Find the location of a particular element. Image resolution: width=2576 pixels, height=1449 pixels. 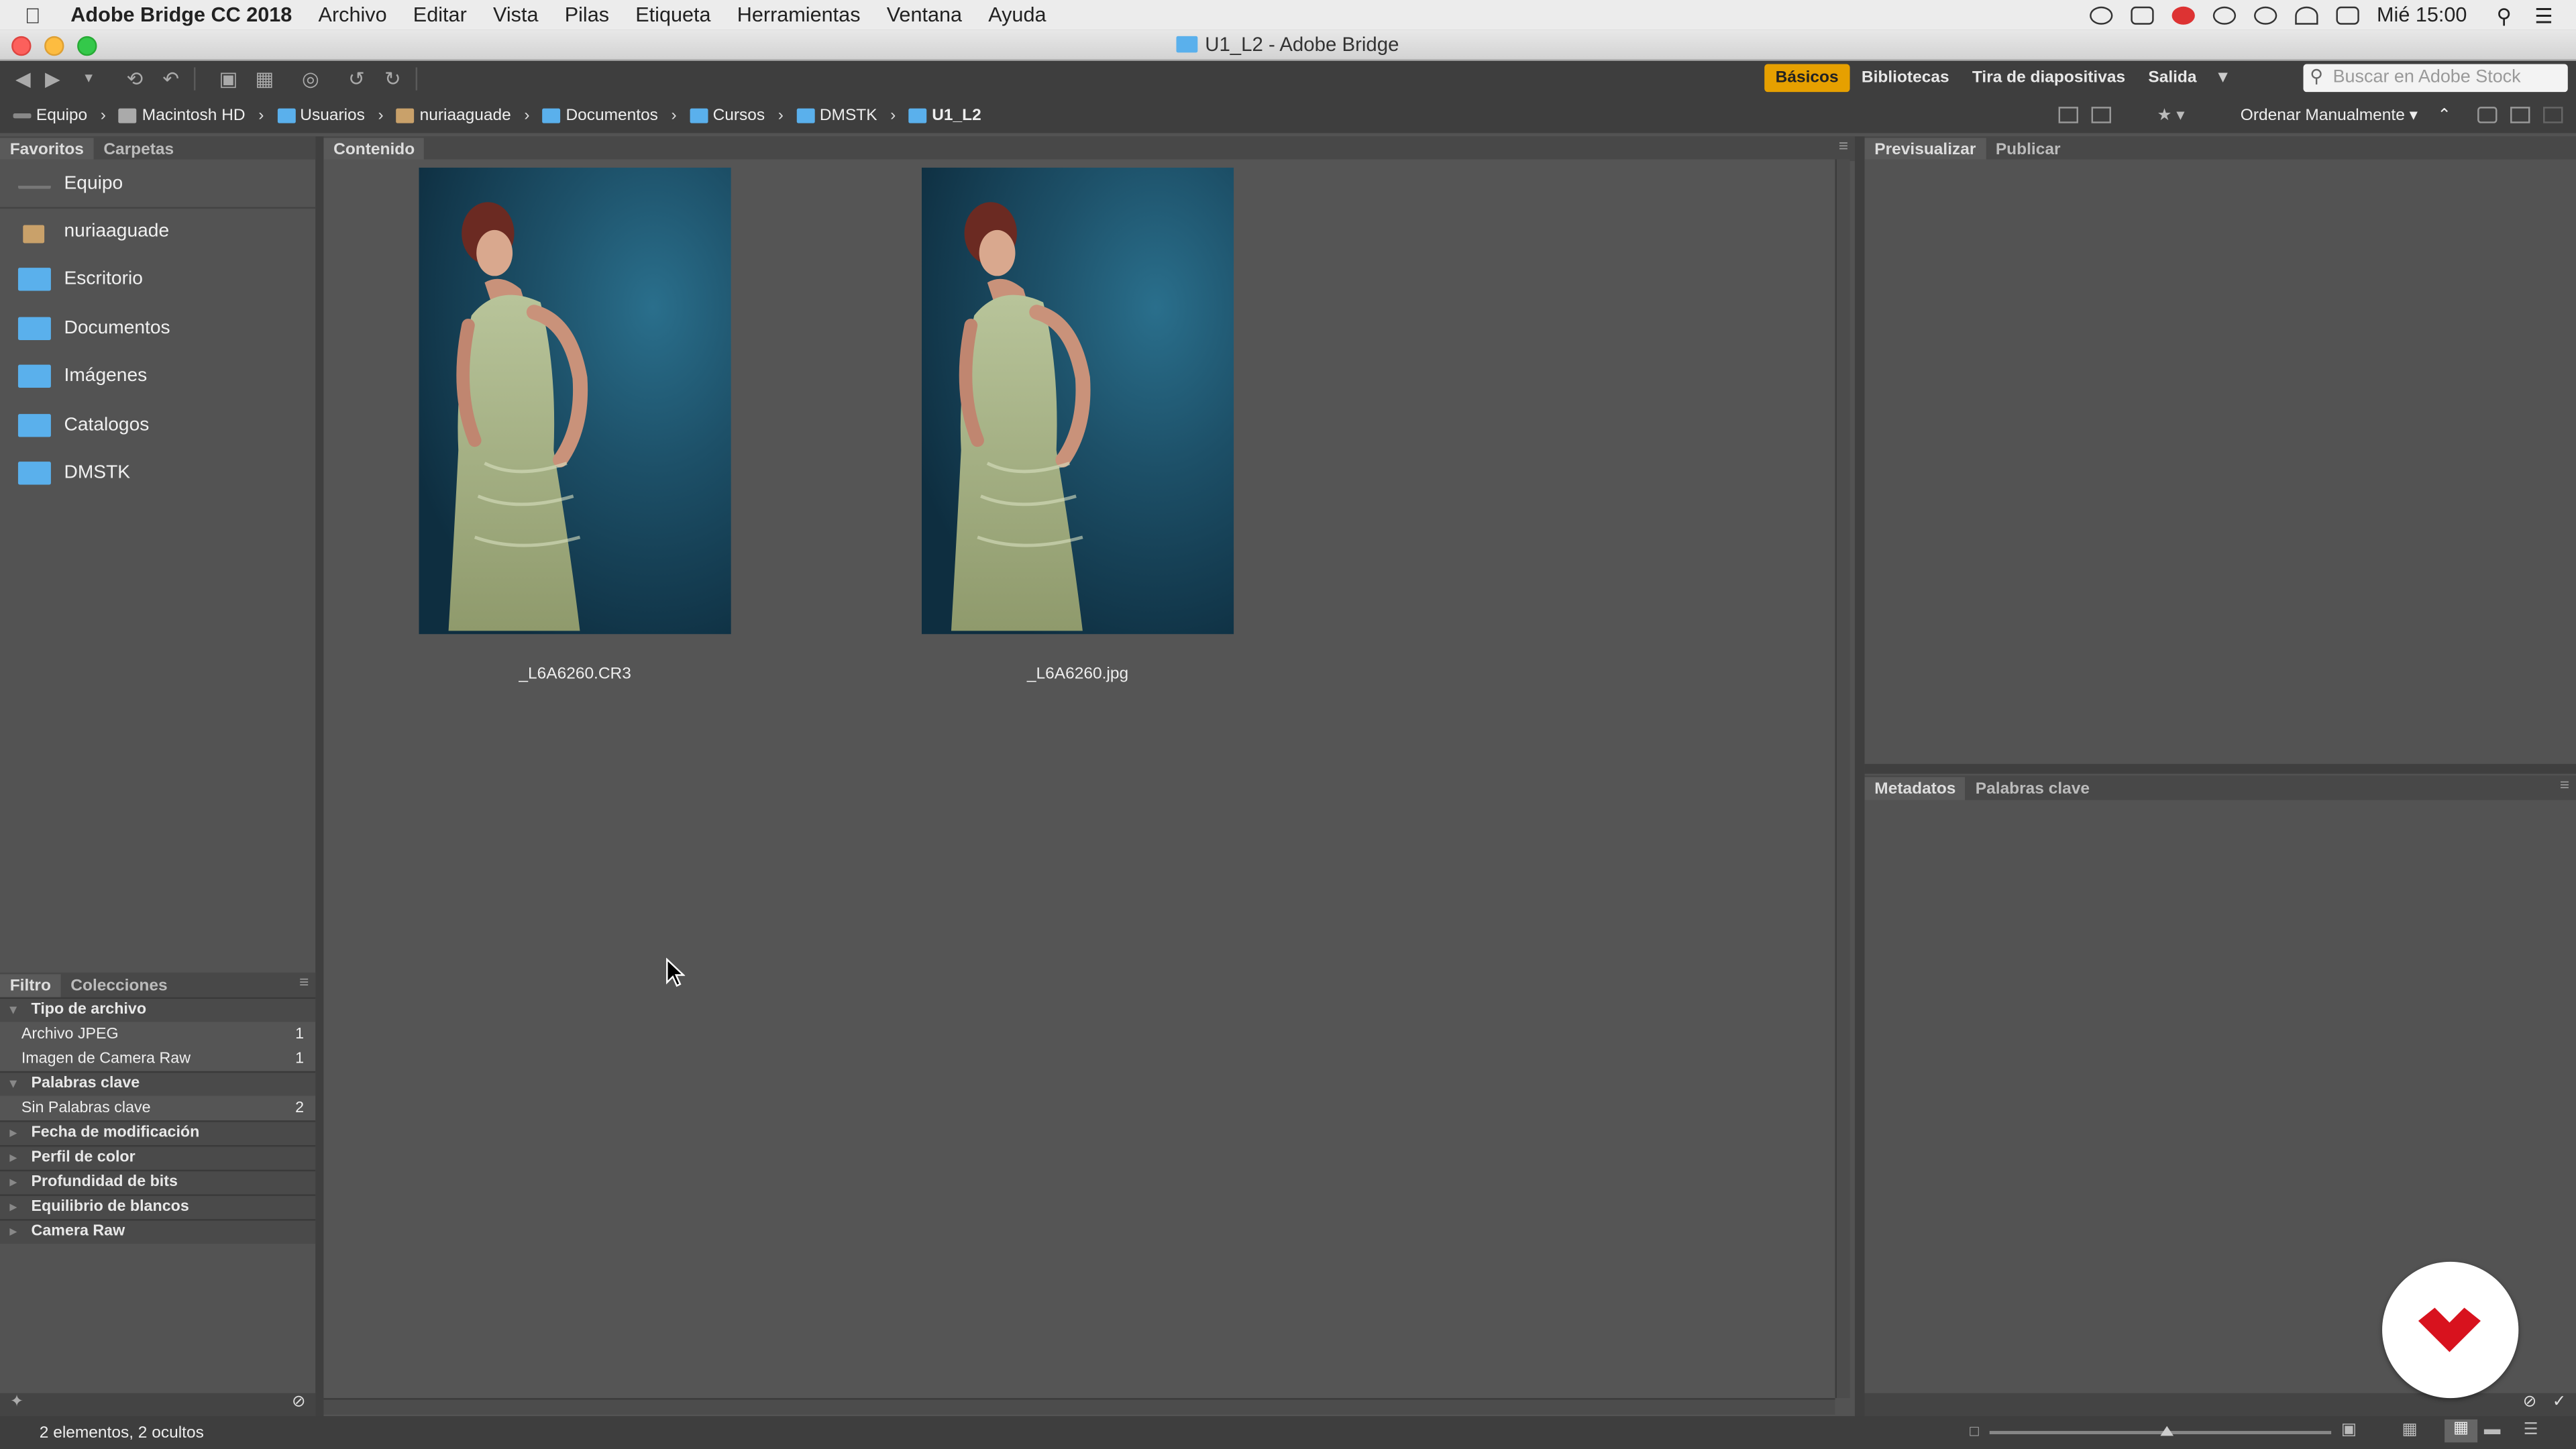

view-details-icon: ▬ is located at coordinates (2492, 1430).